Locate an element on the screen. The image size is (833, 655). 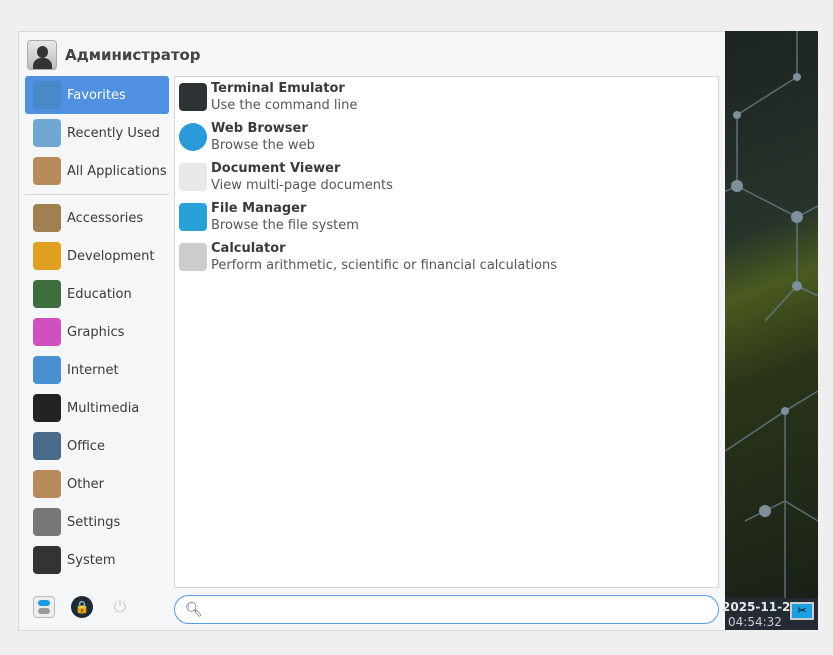
category-multimedia: Multimedia is located at coordinates (97, 408).